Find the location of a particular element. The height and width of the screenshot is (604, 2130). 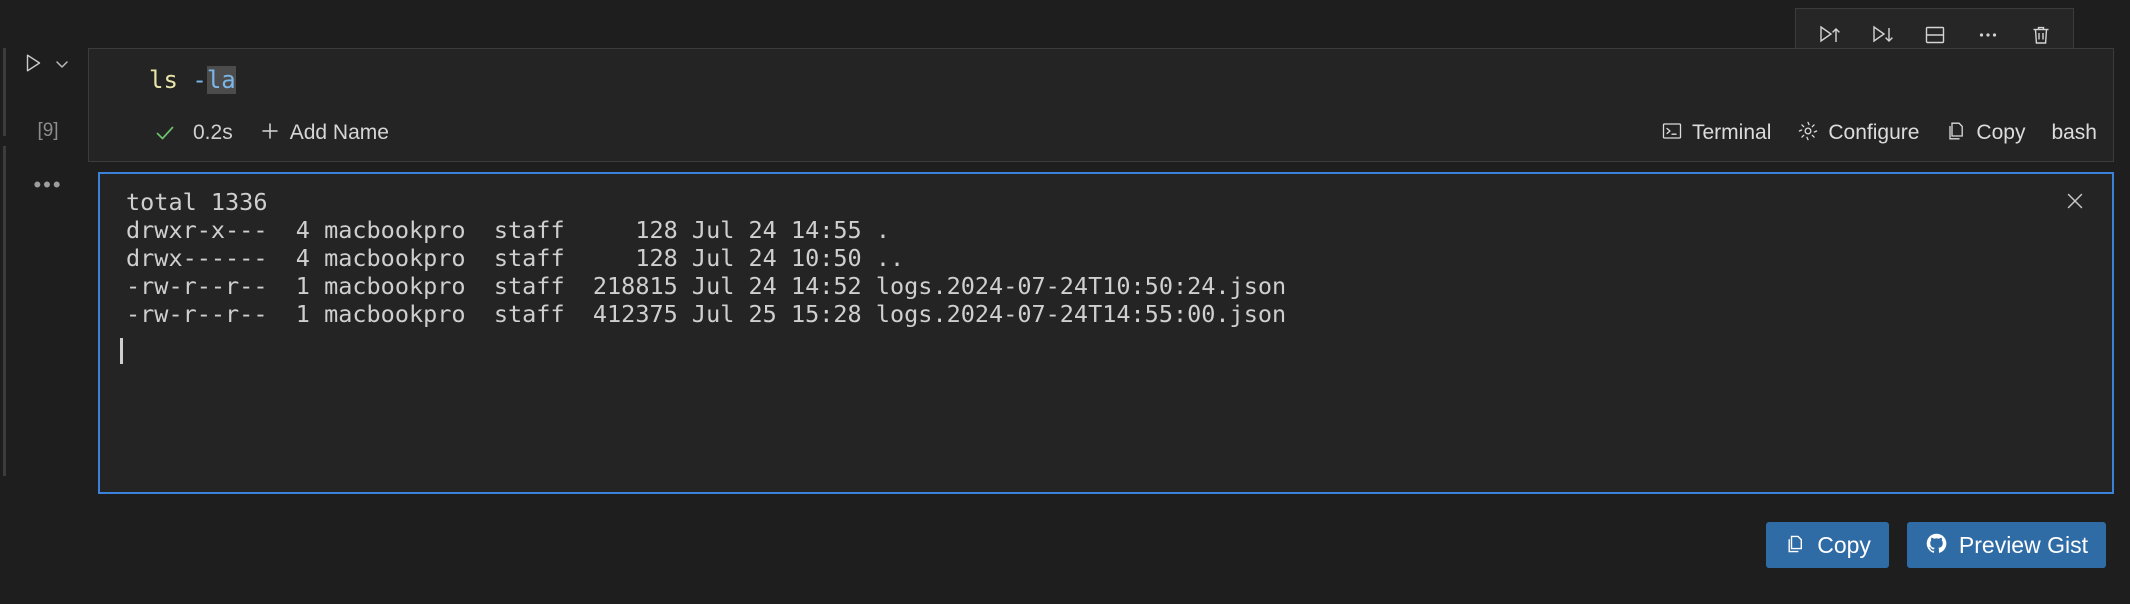

plus-icon is located at coordinates (270, 133).